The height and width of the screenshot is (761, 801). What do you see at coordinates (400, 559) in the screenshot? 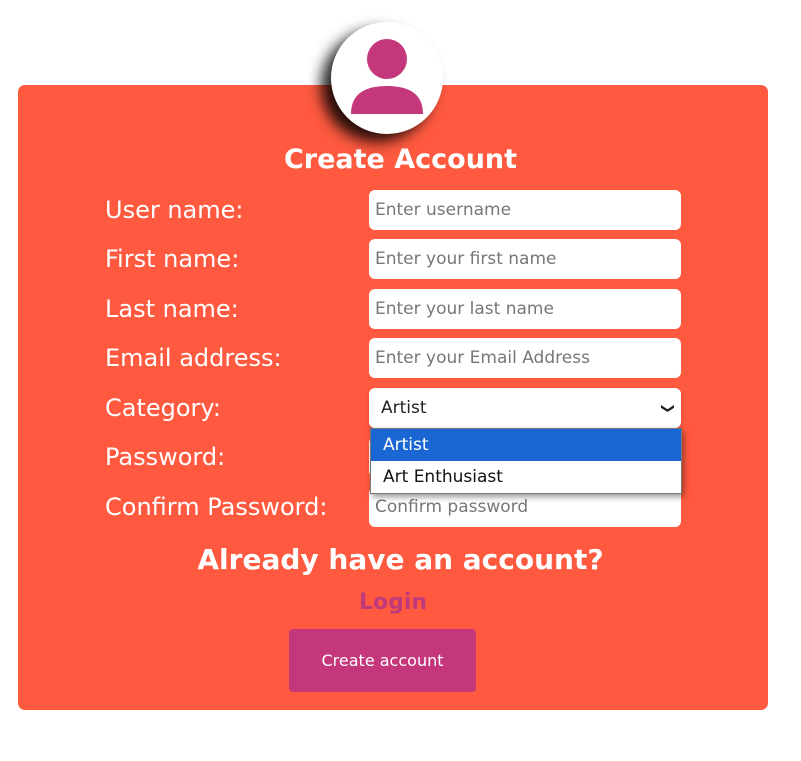
I see `already-have-account-text: Already have an account?` at bounding box center [400, 559].